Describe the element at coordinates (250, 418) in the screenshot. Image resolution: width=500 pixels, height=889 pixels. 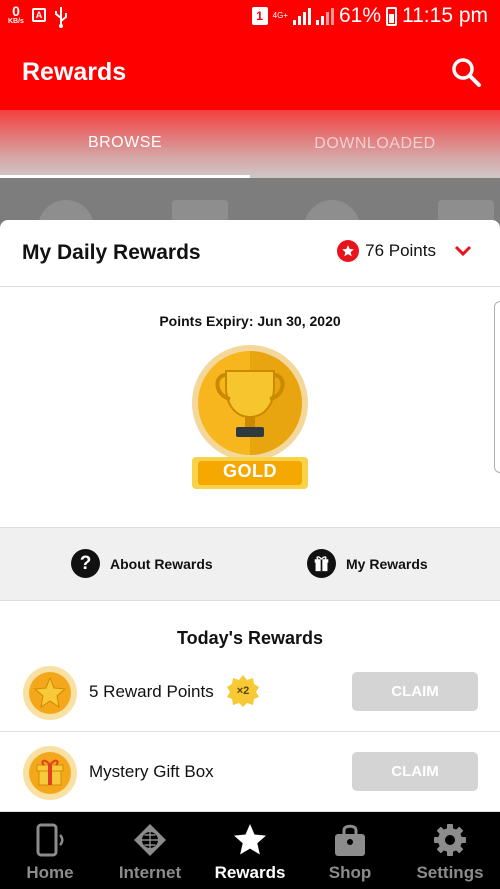
I see `gold-tier-medal: GOLD` at that location.